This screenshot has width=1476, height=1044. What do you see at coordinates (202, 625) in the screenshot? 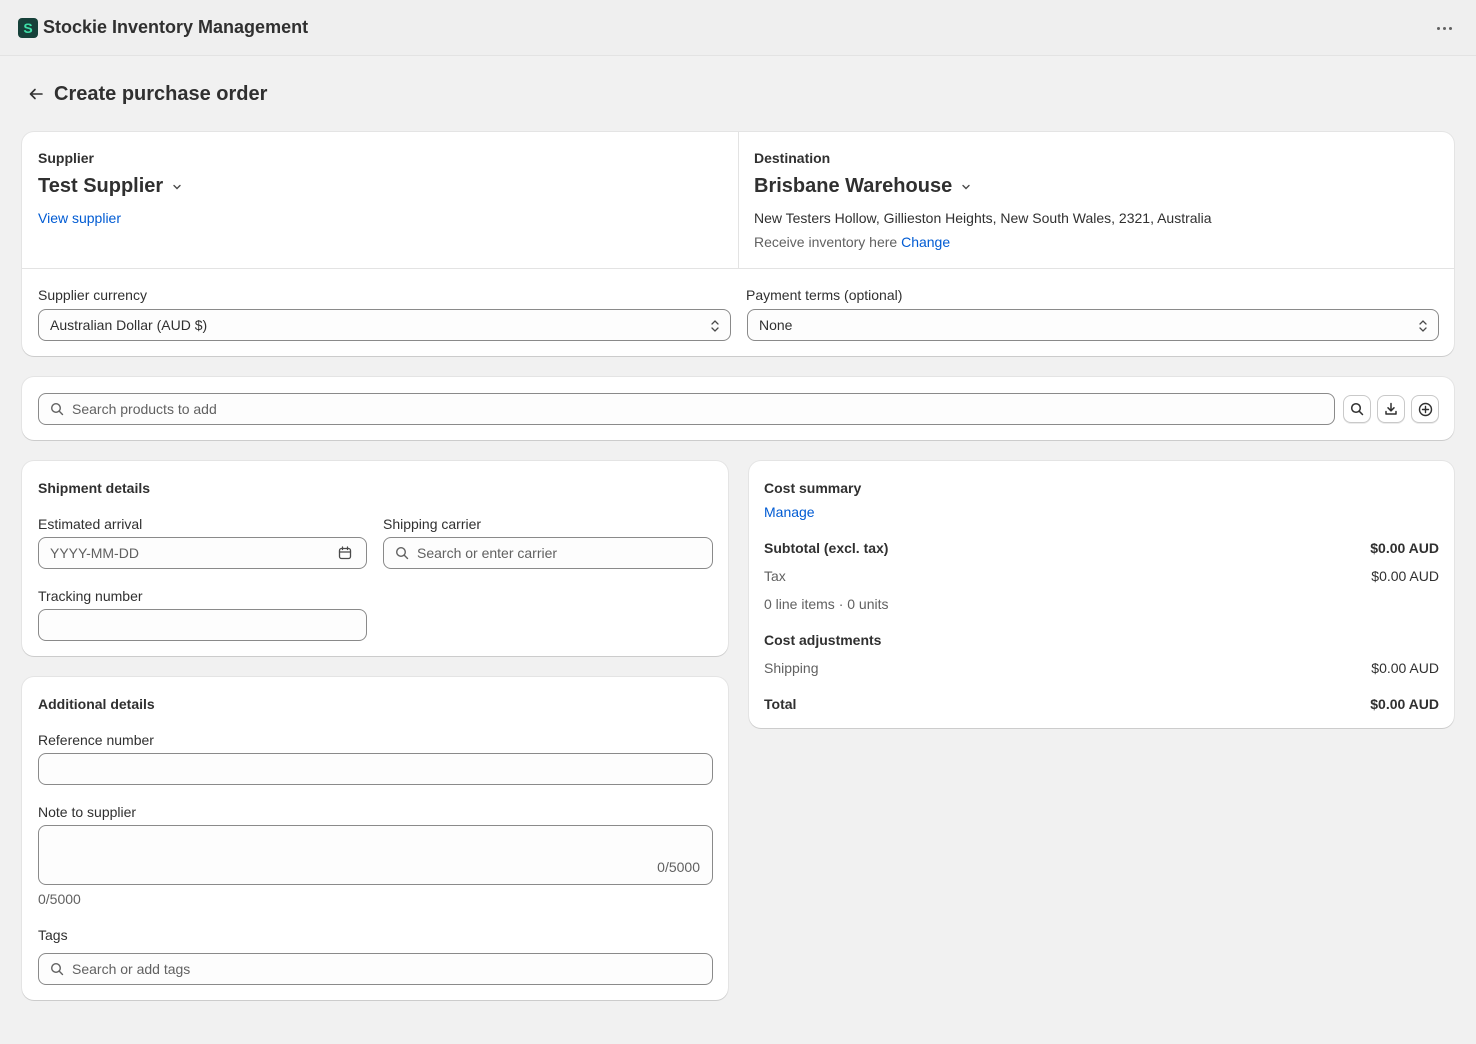
I see `tracking-number-input` at bounding box center [202, 625].